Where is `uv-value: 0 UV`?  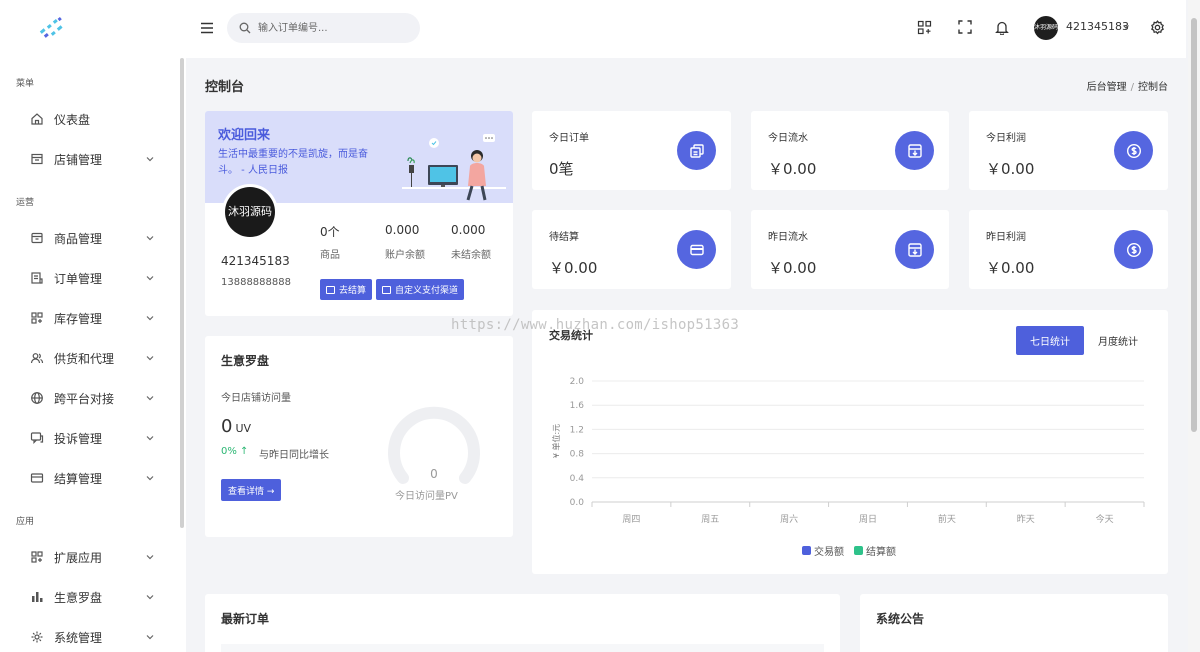
uv-value: 0 UV is located at coordinates (236, 426).